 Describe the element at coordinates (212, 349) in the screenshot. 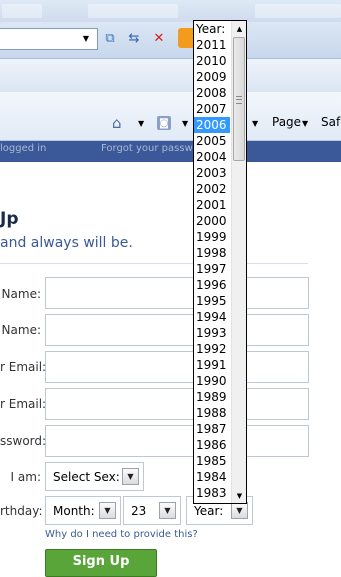

I see `year-option: 1992` at that location.